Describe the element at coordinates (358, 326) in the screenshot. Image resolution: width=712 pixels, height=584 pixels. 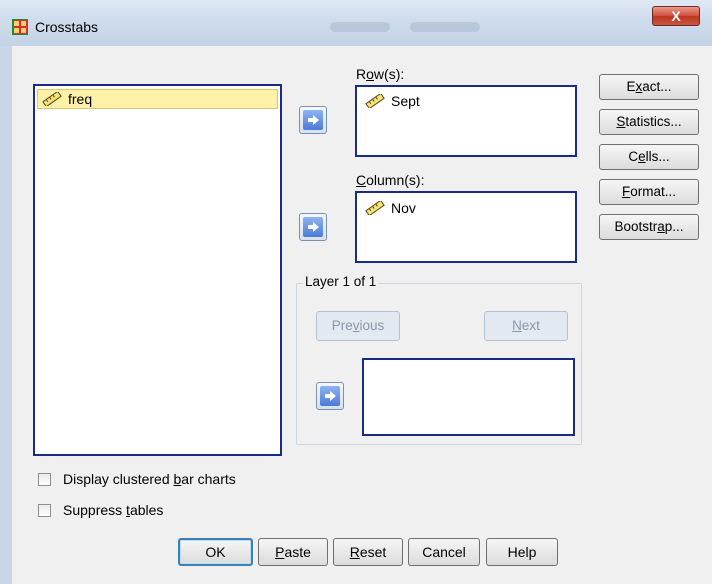
I see `previous-button: Previous` at that location.